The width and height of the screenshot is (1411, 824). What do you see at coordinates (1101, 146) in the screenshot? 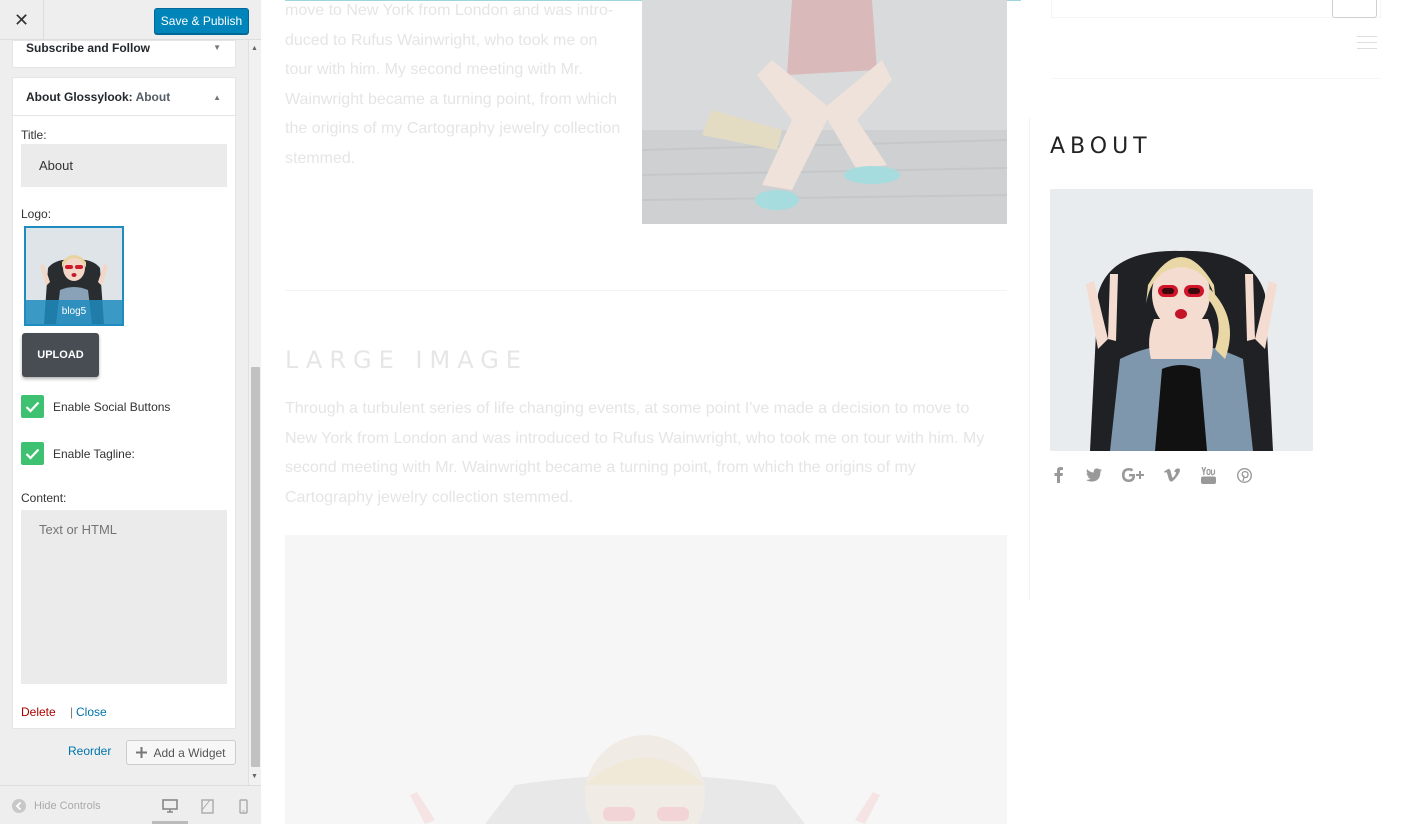
I see `about-widget-title: ABOUT` at bounding box center [1101, 146].